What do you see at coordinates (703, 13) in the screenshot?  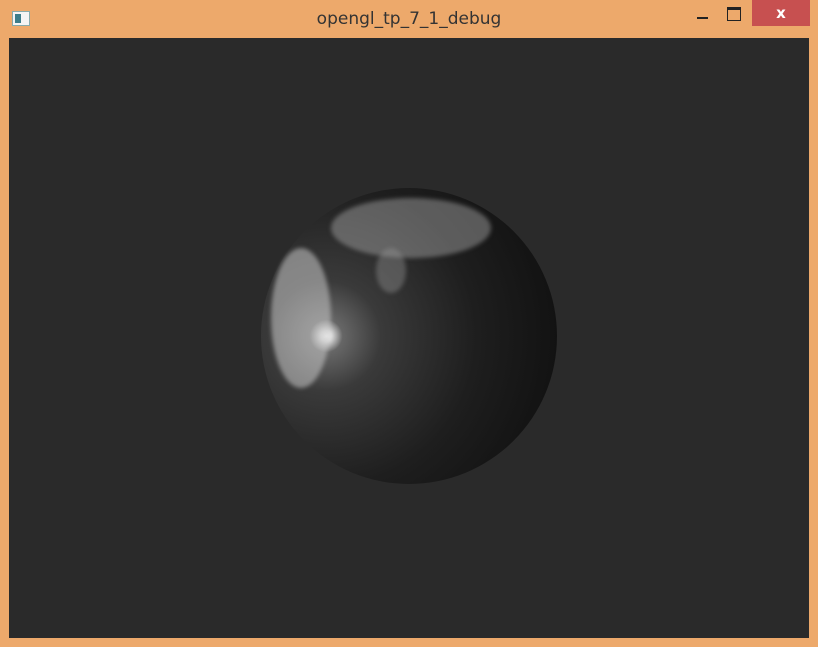 I see `minimize-button` at bounding box center [703, 13].